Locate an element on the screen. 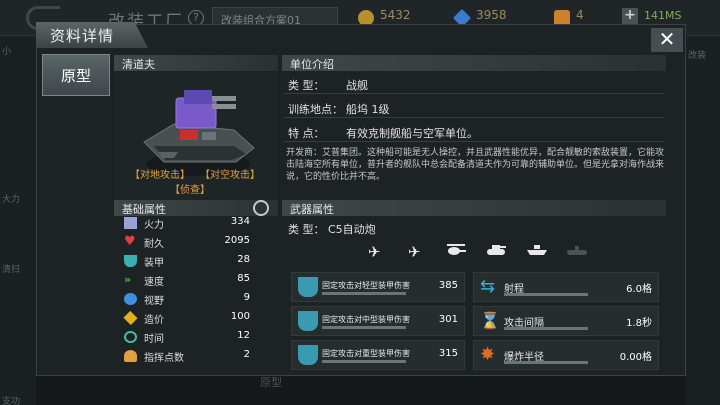 The height and width of the screenshot is (405, 720). stat-row-armor: 装甲 28 is located at coordinates (199, 261).